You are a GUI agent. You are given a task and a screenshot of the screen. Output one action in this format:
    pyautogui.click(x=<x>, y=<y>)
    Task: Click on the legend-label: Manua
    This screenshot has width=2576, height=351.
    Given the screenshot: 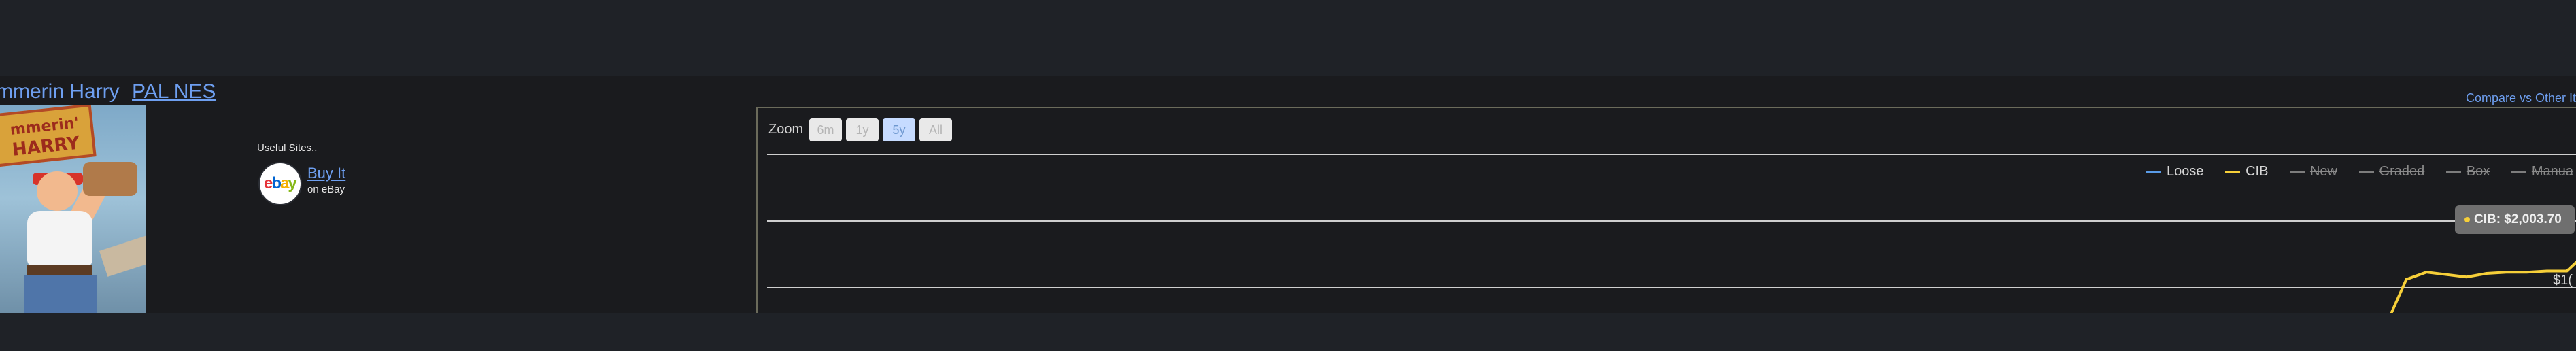 What is the action you would take?
    pyautogui.click(x=2552, y=171)
    